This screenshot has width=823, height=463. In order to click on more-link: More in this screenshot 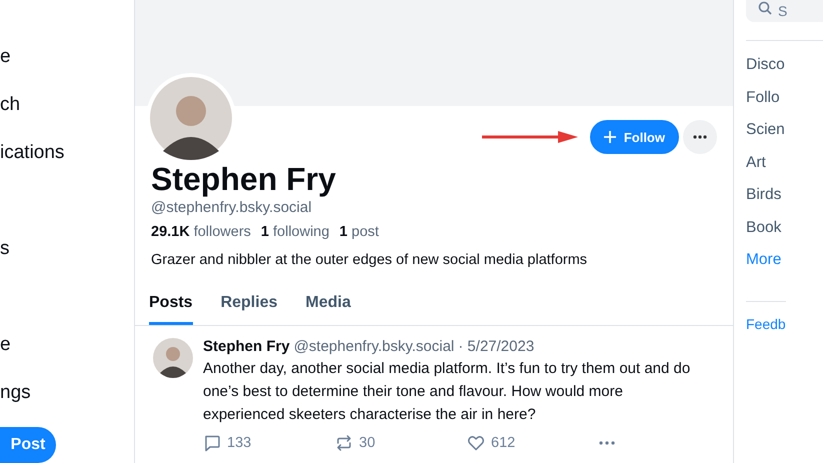, I will do `click(764, 266)`.